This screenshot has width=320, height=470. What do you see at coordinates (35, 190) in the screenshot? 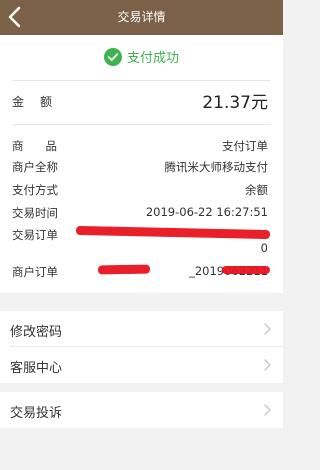
I see `pay-method-label: 支付方式` at bounding box center [35, 190].